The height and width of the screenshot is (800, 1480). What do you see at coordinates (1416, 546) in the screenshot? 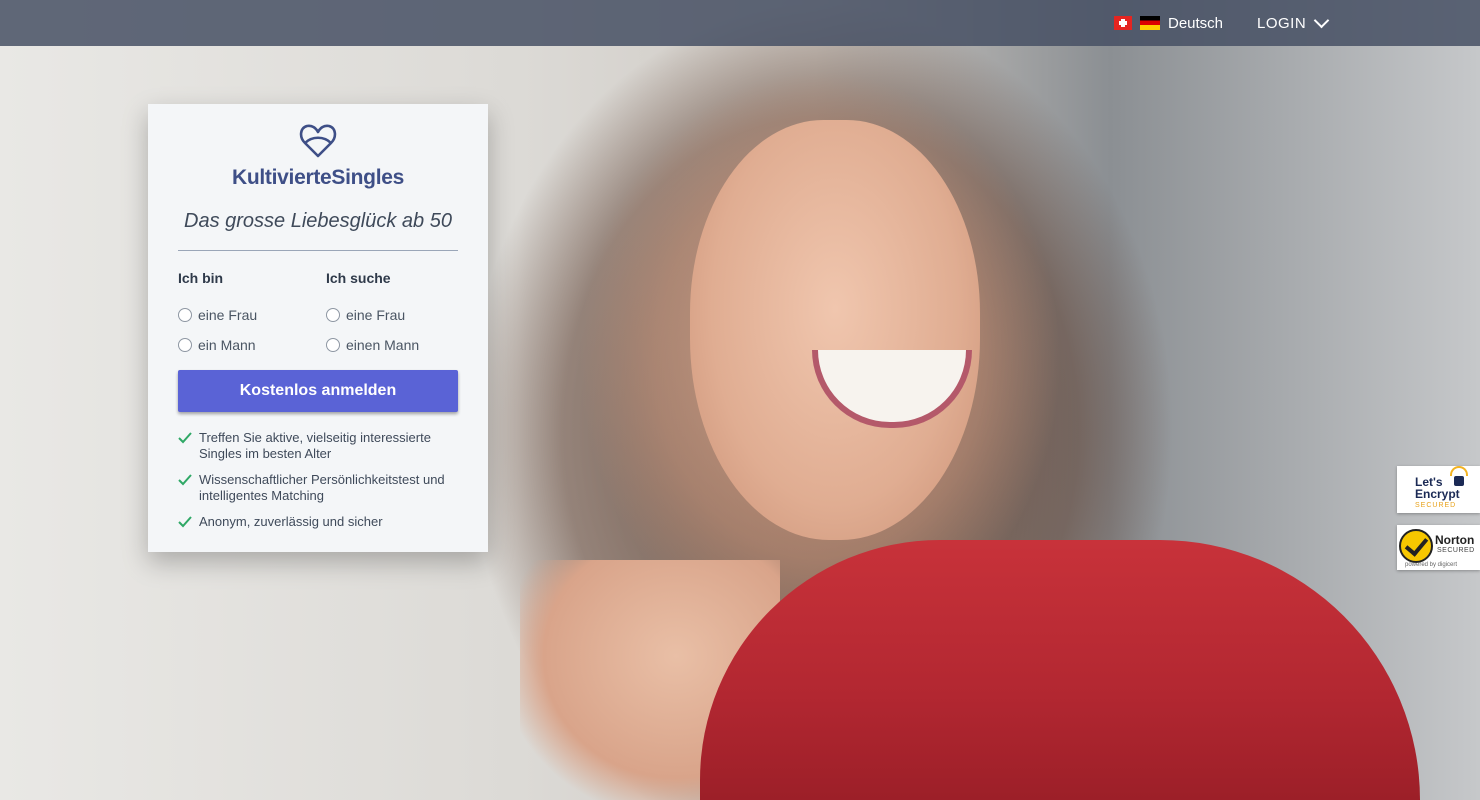
I see `norton-check-icon` at bounding box center [1416, 546].